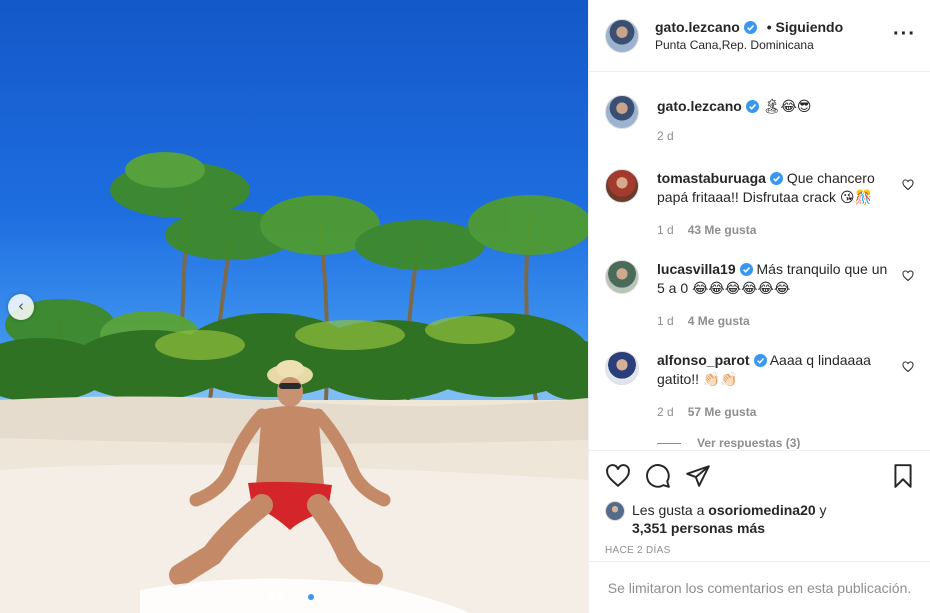 The height and width of the screenshot is (613, 930). Describe the element at coordinates (698, 528) in the screenshot. I see `likes-others: 3,351 personas más` at that location.